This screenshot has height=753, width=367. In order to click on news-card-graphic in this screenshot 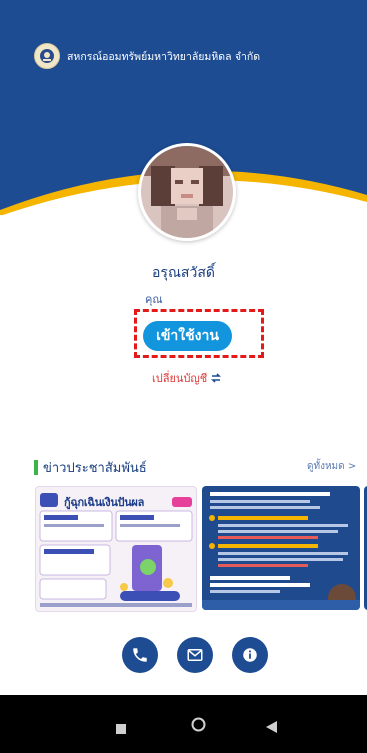, I will do `click(281, 551)`.